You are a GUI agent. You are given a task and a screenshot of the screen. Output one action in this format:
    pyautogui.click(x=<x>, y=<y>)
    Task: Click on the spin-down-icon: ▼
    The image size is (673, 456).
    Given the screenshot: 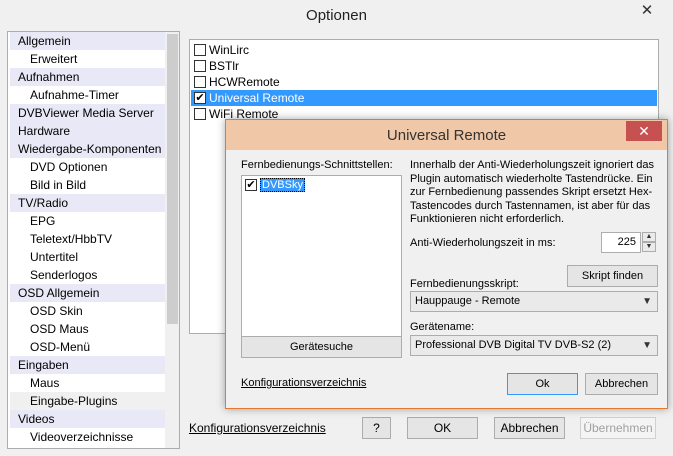 What is the action you would take?
    pyautogui.click(x=649, y=247)
    